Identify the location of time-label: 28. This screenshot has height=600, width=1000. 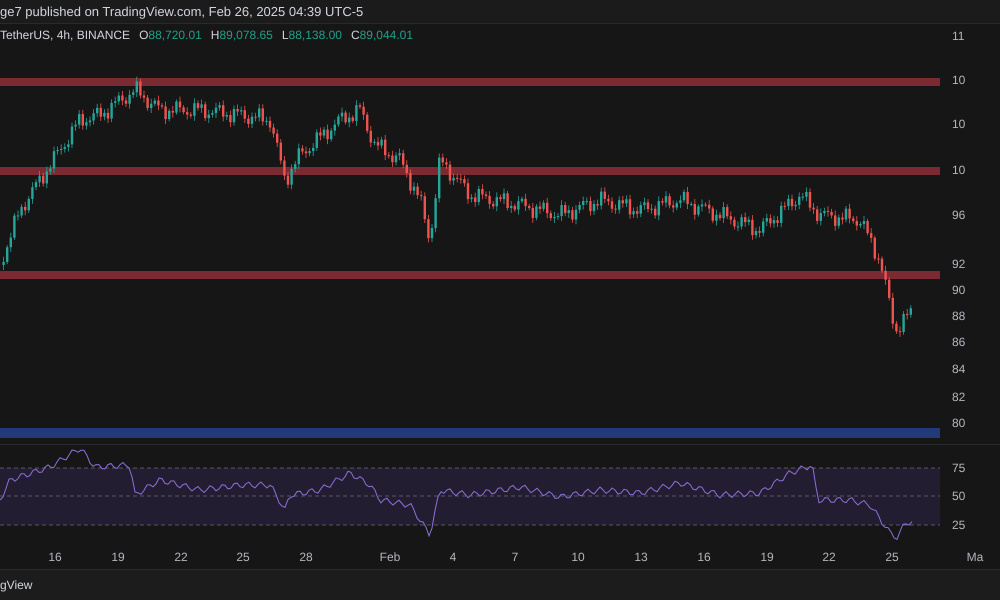
(306, 557).